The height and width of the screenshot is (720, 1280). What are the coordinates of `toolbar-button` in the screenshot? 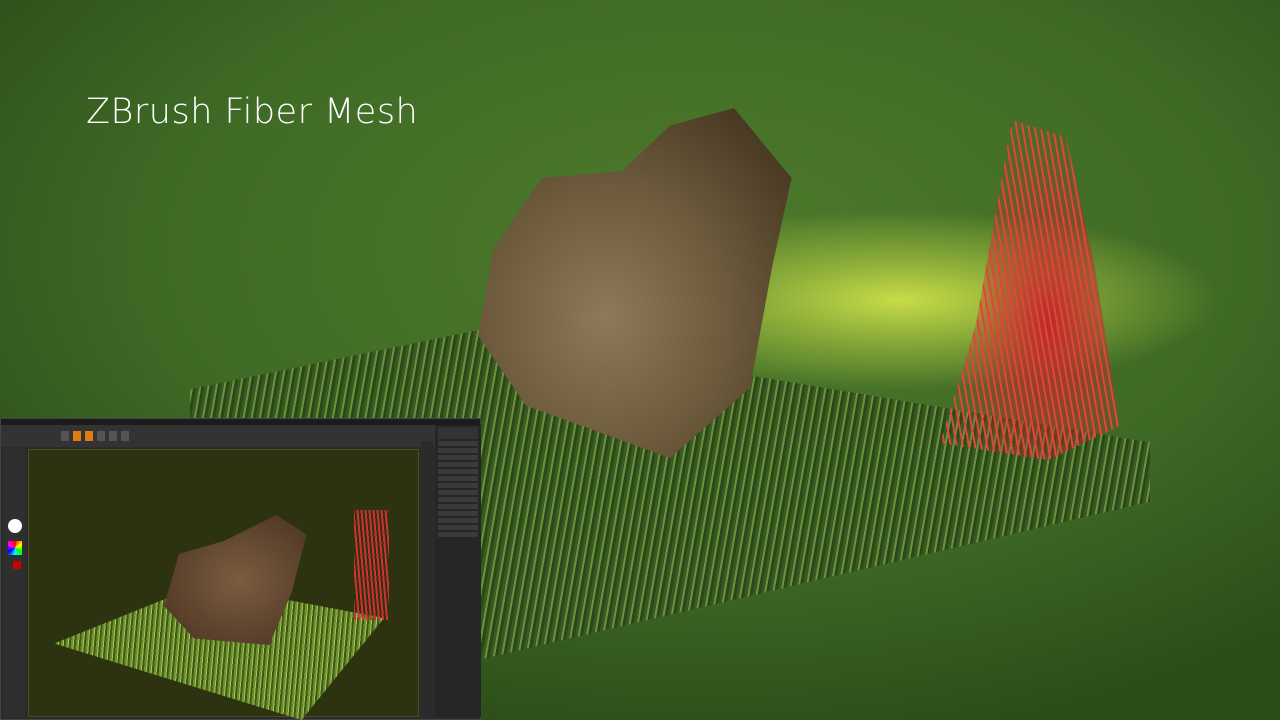 It's located at (65, 436).